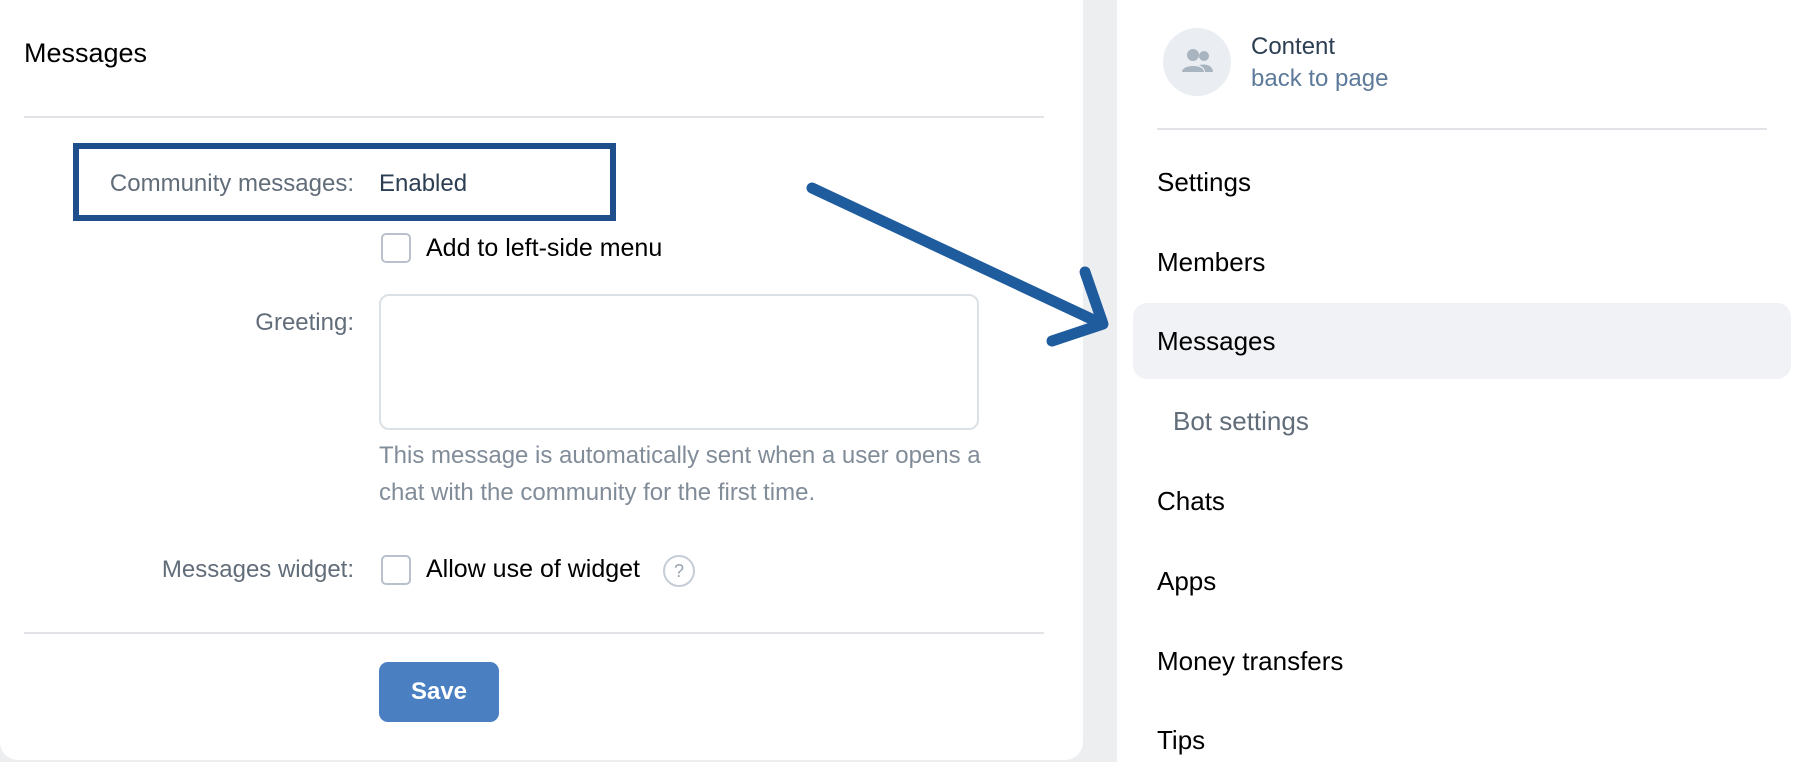 The height and width of the screenshot is (762, 1798). I want to click on highlight-box, so click(344, 182).